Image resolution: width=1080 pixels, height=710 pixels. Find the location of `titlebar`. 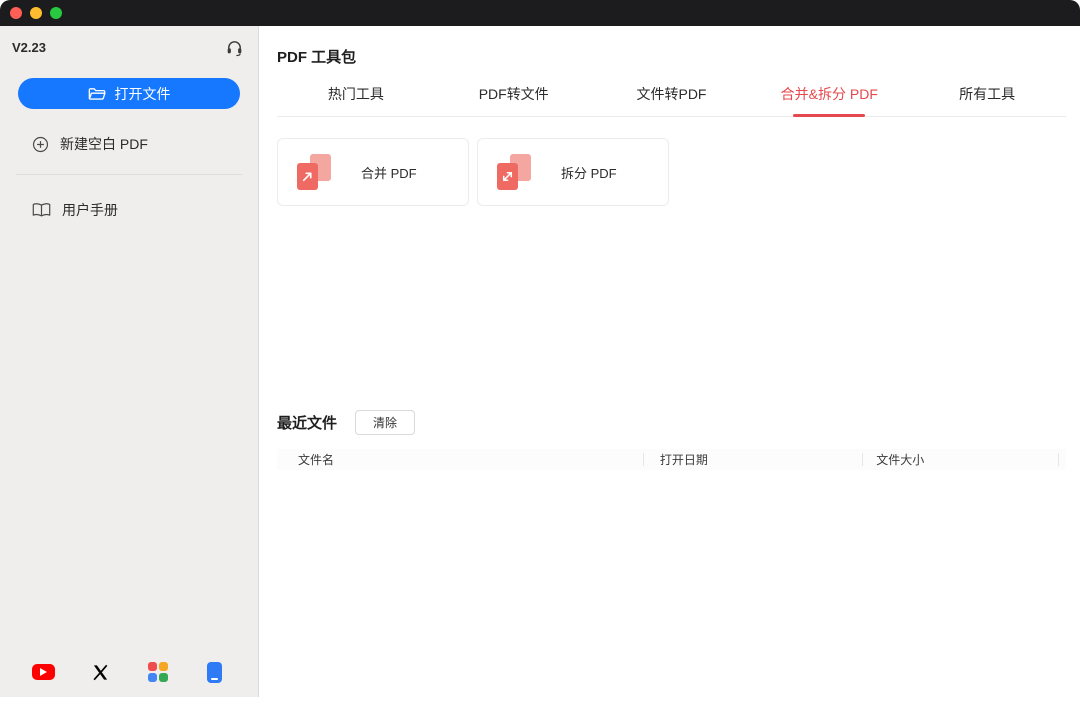

titlebar is located at coordinates (540, 13).